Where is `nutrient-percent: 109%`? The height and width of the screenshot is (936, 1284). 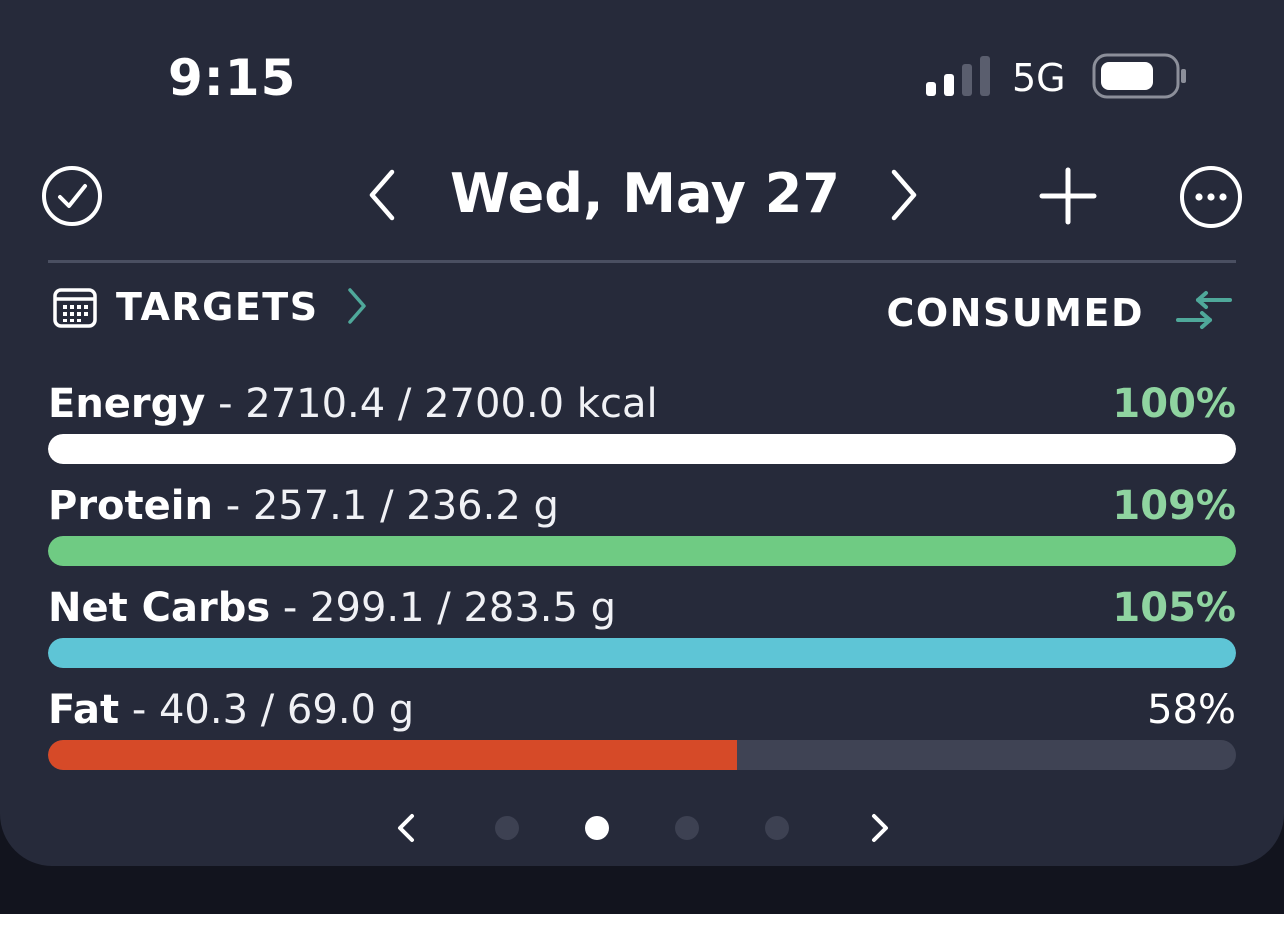 nutrient-percent: 109% is located at coordinates (1174, 506).